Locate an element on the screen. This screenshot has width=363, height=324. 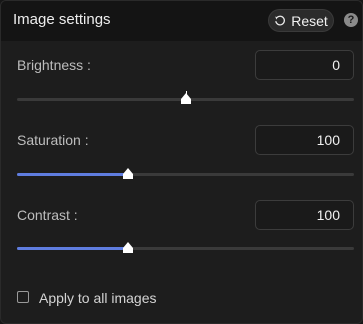
apply-all-checkbox is located at coordinates (23, 297).